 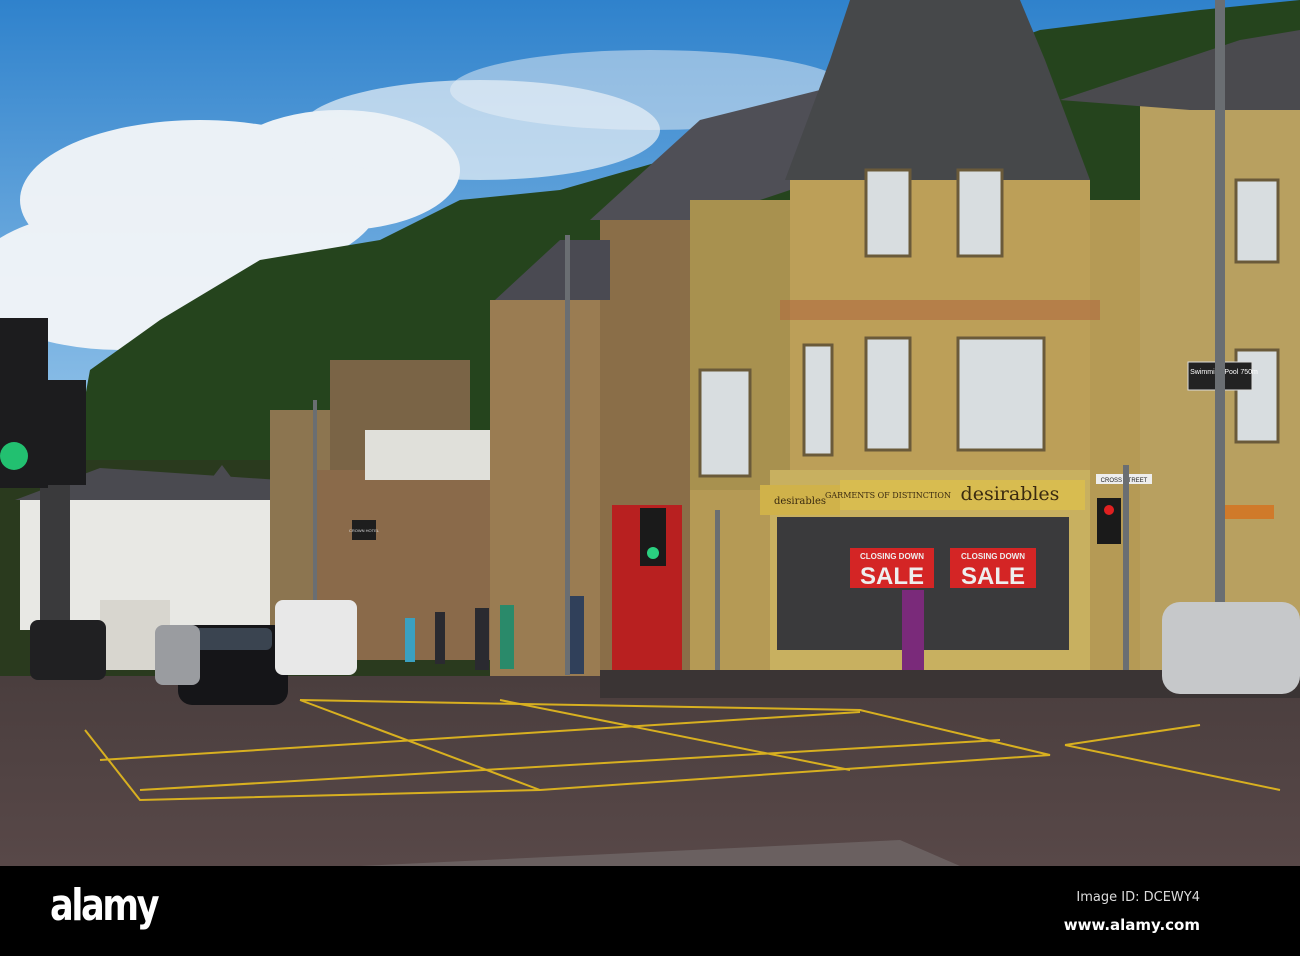 I want to click on shop-side-sign: desirables, so click(x=800, y=501).